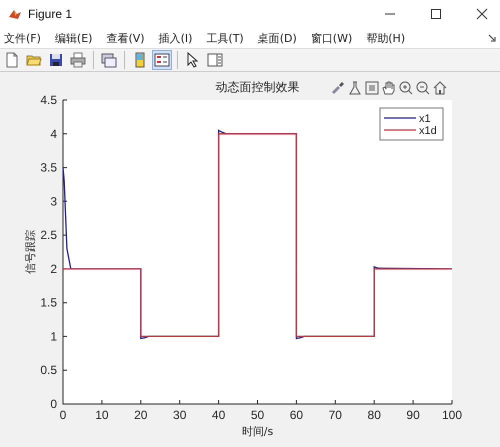 The image size is (500, 447). I want to click on menu-item: 文件(F), so click(22, 38).